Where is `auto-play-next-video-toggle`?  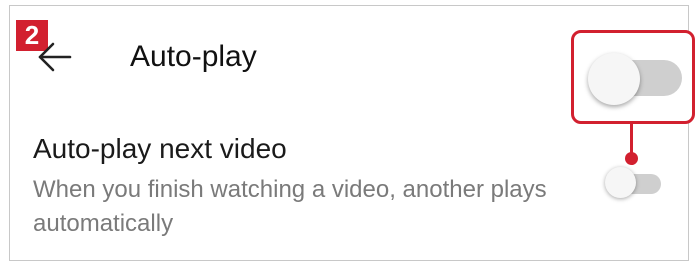
auto-play-next-video-toggle is located at coordinates (634, 183).